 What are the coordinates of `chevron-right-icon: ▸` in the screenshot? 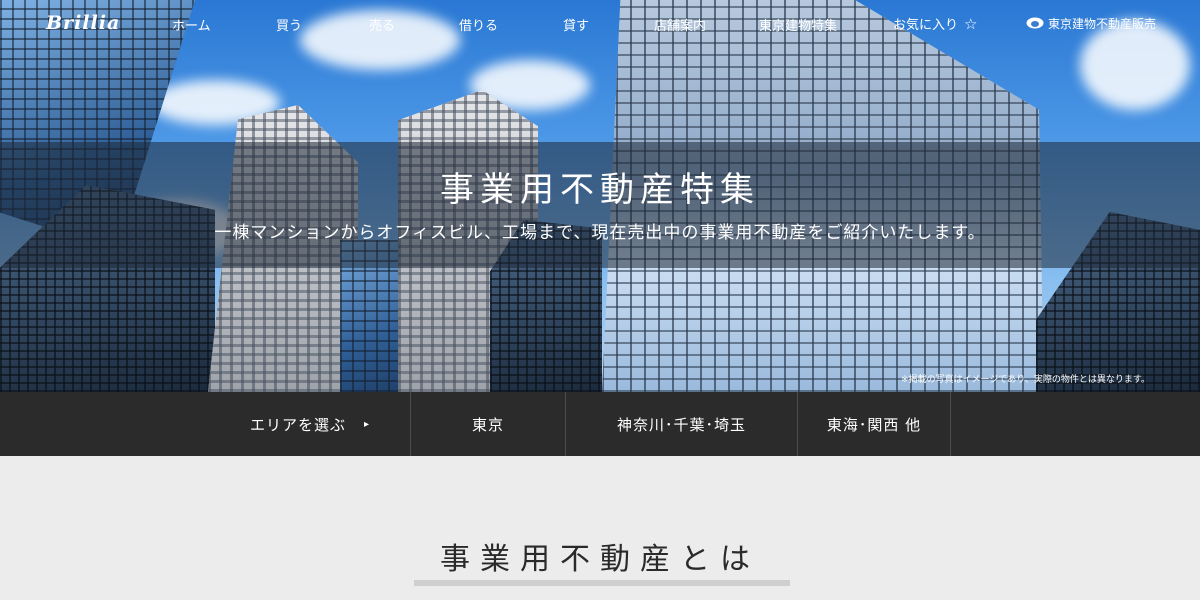 It's located at (367, 424).